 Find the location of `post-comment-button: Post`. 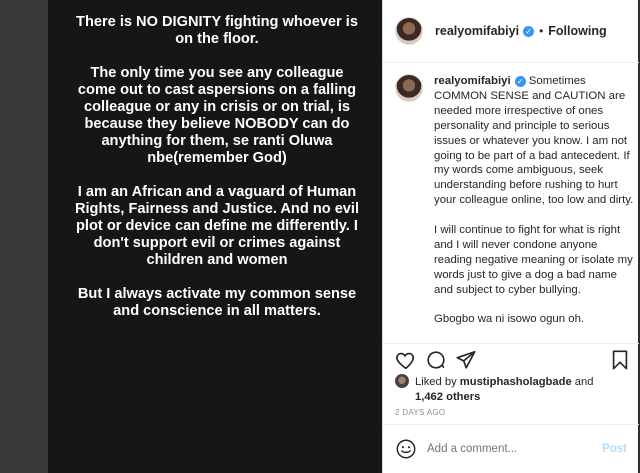

post-comment-button: Post is located at coordinates (614, 449).